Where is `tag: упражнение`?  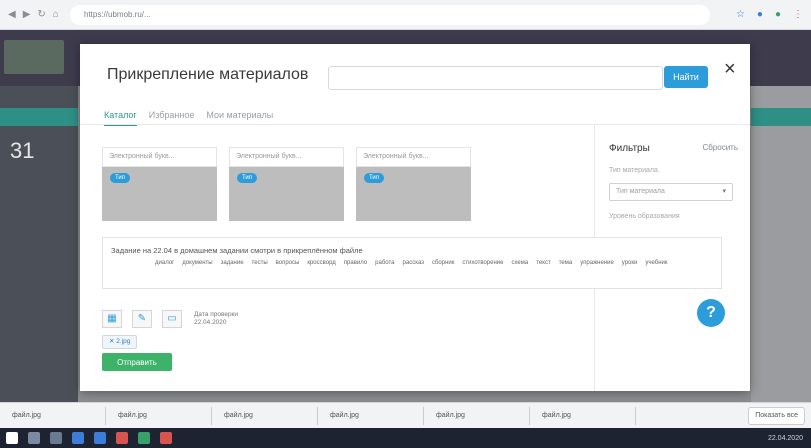
tag: упражнение is located at coordinates (597, 263).